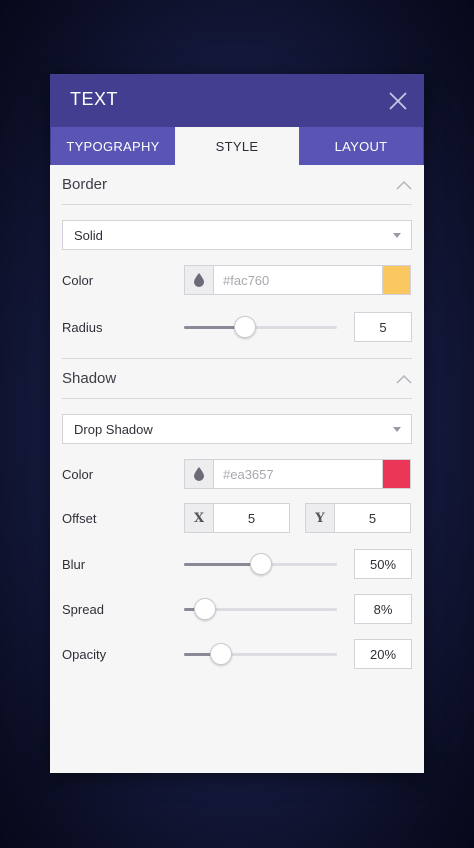 This screenshot has height=848, width=474. Describe the element at coordinates (237, 235) in the screenshot. I see `border-style-select: Solid` at that location.